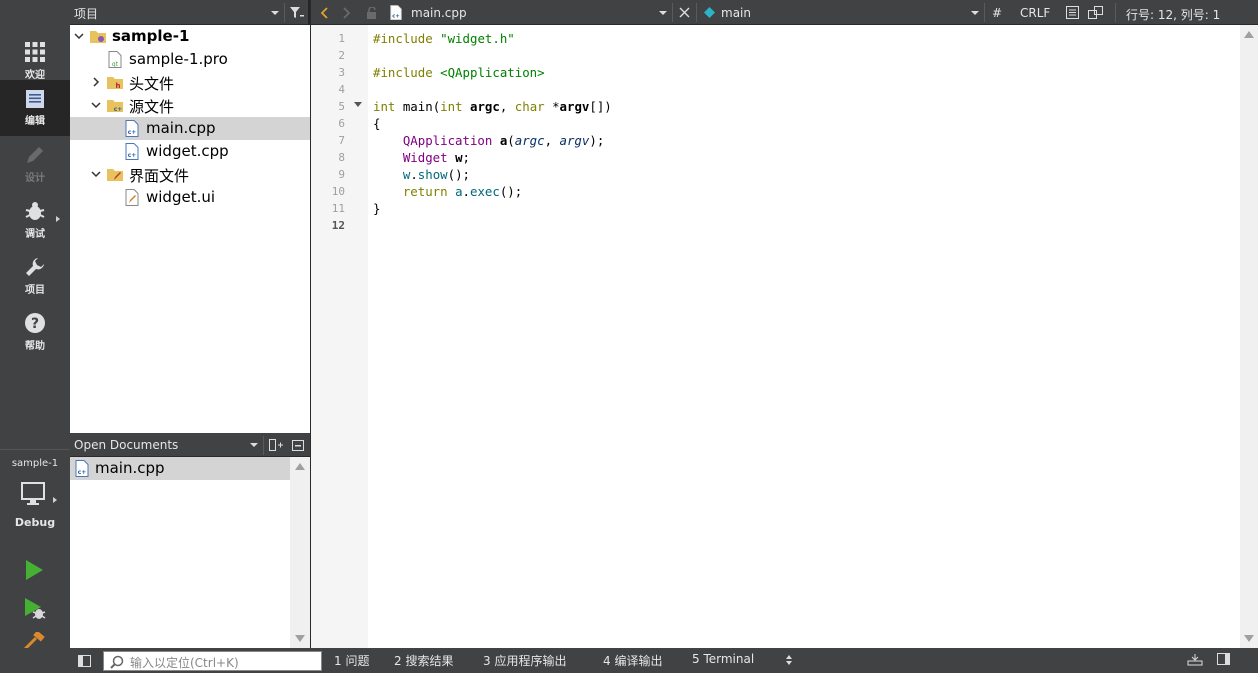  What do you see at coordinates (151, 36) in the screenshot?
I see `tree-item-label: sample-1` at bounding box center [151, 36].